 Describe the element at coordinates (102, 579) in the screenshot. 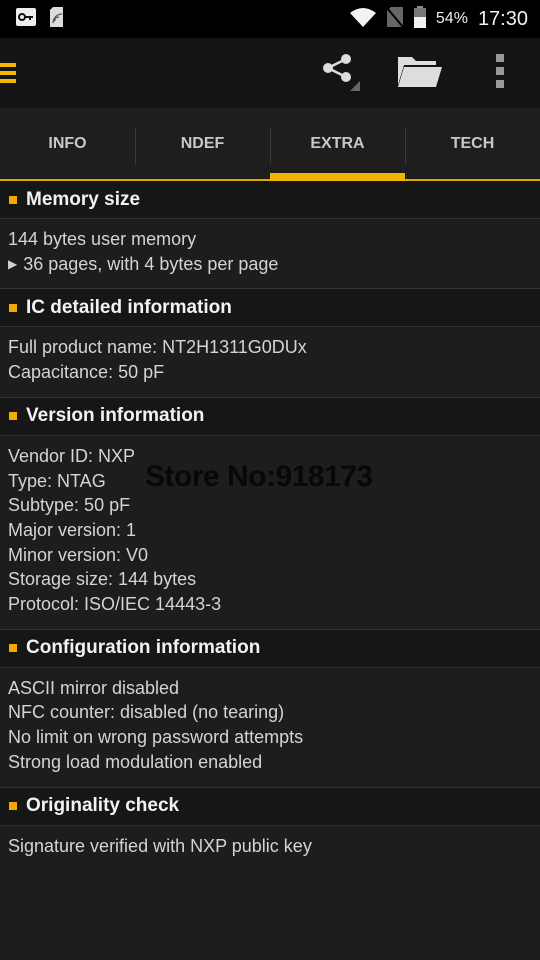

I see `info-line: Storage size: 144 bytes` at that location.